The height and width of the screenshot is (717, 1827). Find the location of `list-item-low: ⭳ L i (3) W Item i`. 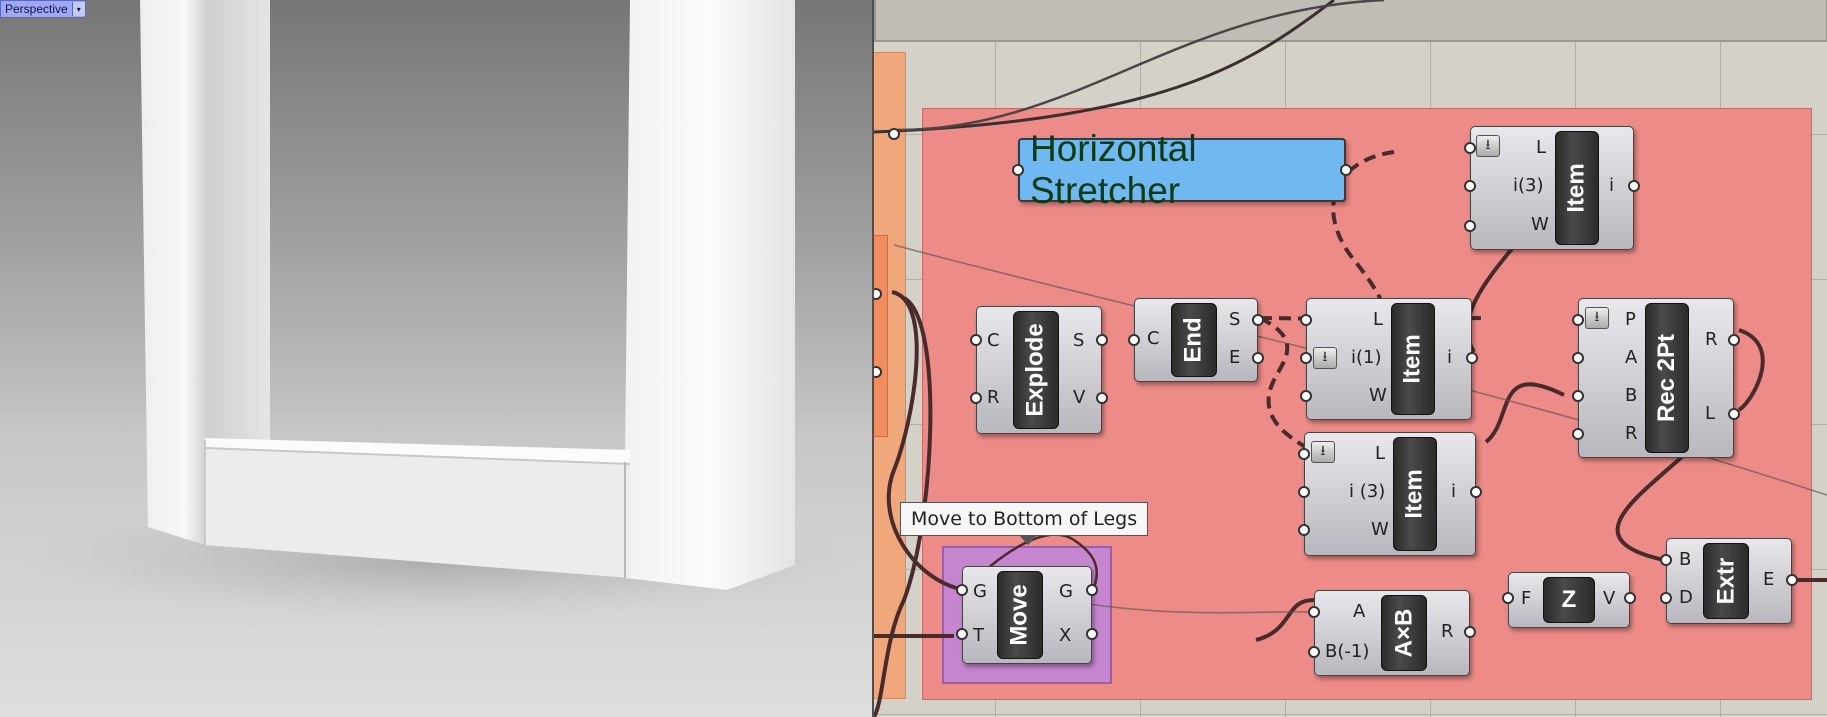

list-item-low: ⭳ L i (3) W Item i is located at coordinates (1390, 494).